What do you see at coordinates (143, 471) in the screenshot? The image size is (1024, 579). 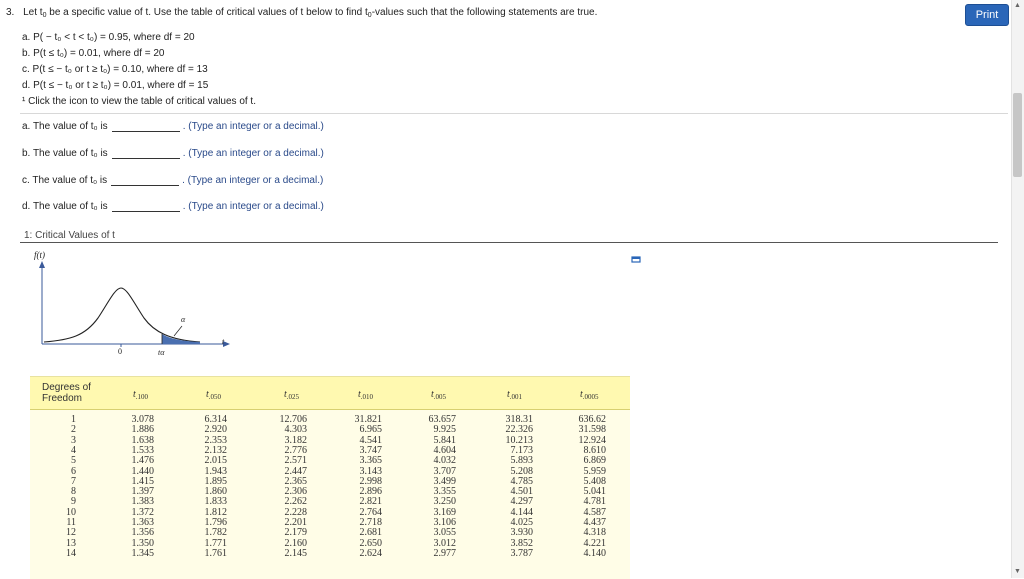 I see `value-cell: 1.440` at bounding box center [143, 471].